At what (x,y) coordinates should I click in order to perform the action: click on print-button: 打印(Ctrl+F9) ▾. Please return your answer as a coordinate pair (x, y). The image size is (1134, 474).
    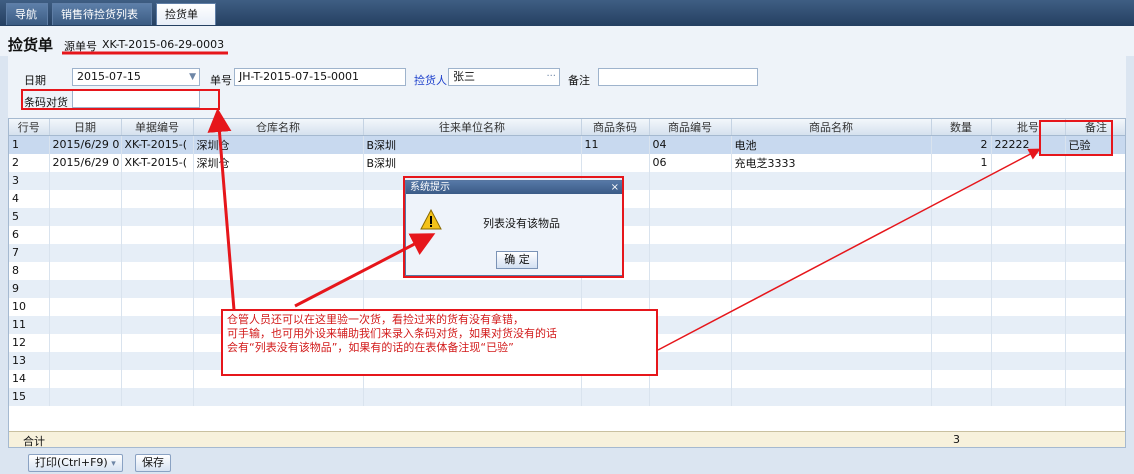
    Looking at the image, I should click on (75, 463).